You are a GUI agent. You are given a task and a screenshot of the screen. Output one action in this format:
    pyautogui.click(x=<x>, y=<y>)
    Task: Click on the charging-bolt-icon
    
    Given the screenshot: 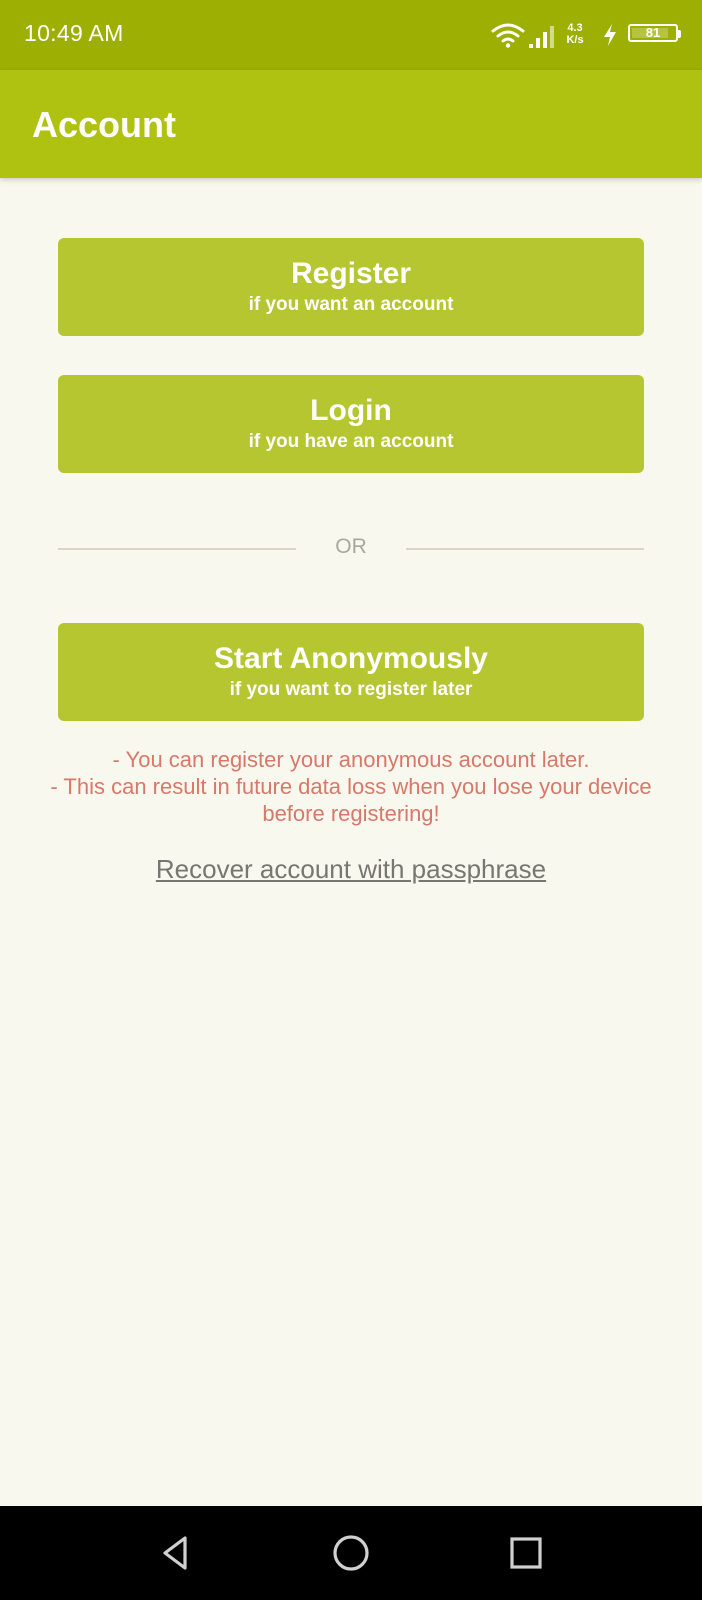 What is the action you would take?
    pyautogui.click(x=610, y=35)
    